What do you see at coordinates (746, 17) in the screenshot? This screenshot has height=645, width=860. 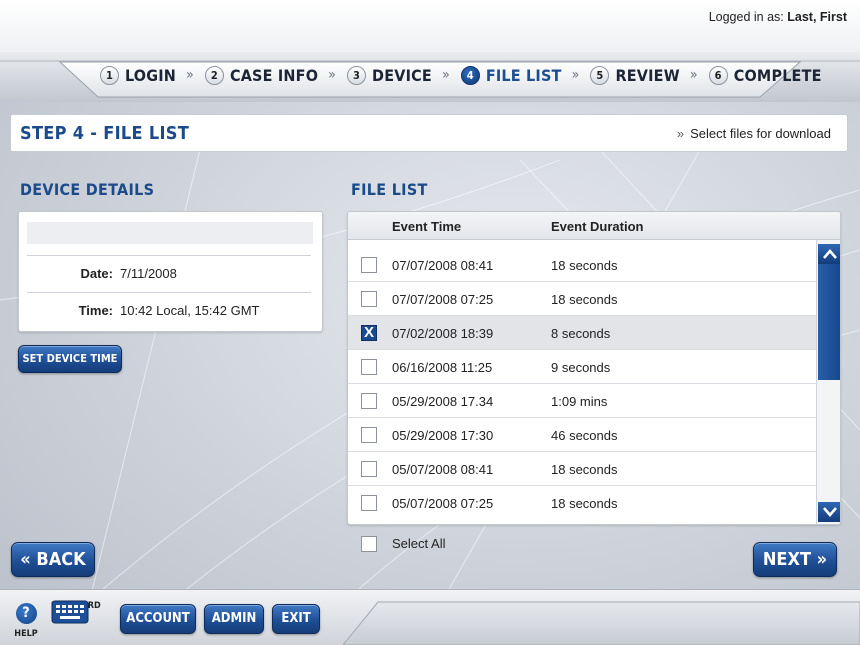 I see `logged-in-label: Logged in as:` at bounding box center [746, 17].